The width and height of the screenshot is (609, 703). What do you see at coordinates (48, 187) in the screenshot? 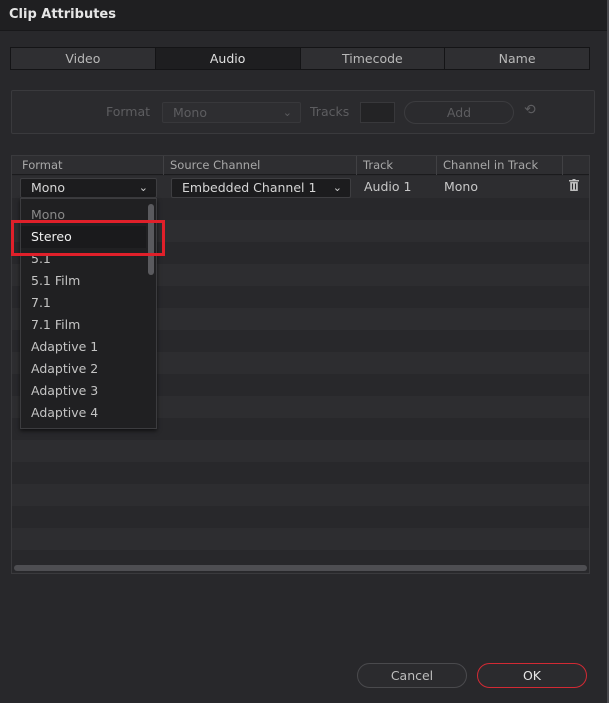
I see `row-format-value: Mono` at bounding box center [48, 187].